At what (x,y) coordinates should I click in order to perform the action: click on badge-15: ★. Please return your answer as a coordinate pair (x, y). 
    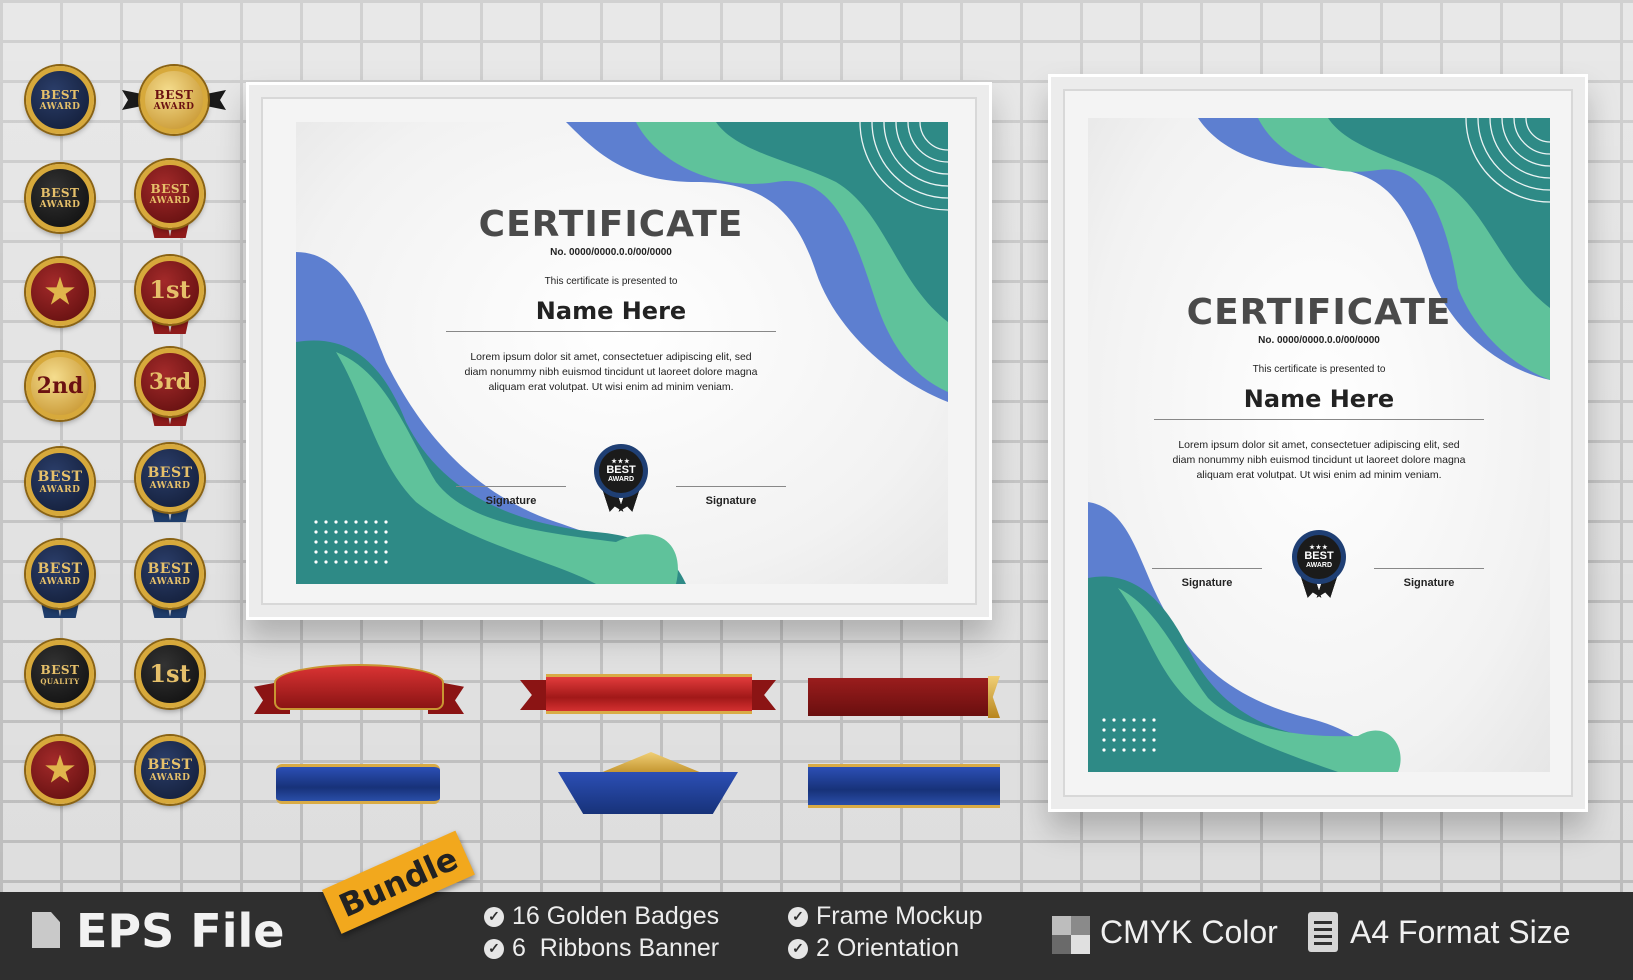
    Looking at the image, I should click on (60, 770).